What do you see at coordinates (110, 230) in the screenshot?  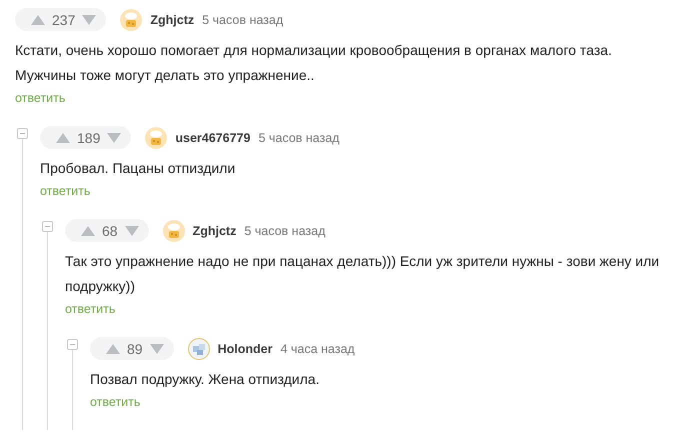 I see `vote-count: 68` at bounding box center [110, 230].